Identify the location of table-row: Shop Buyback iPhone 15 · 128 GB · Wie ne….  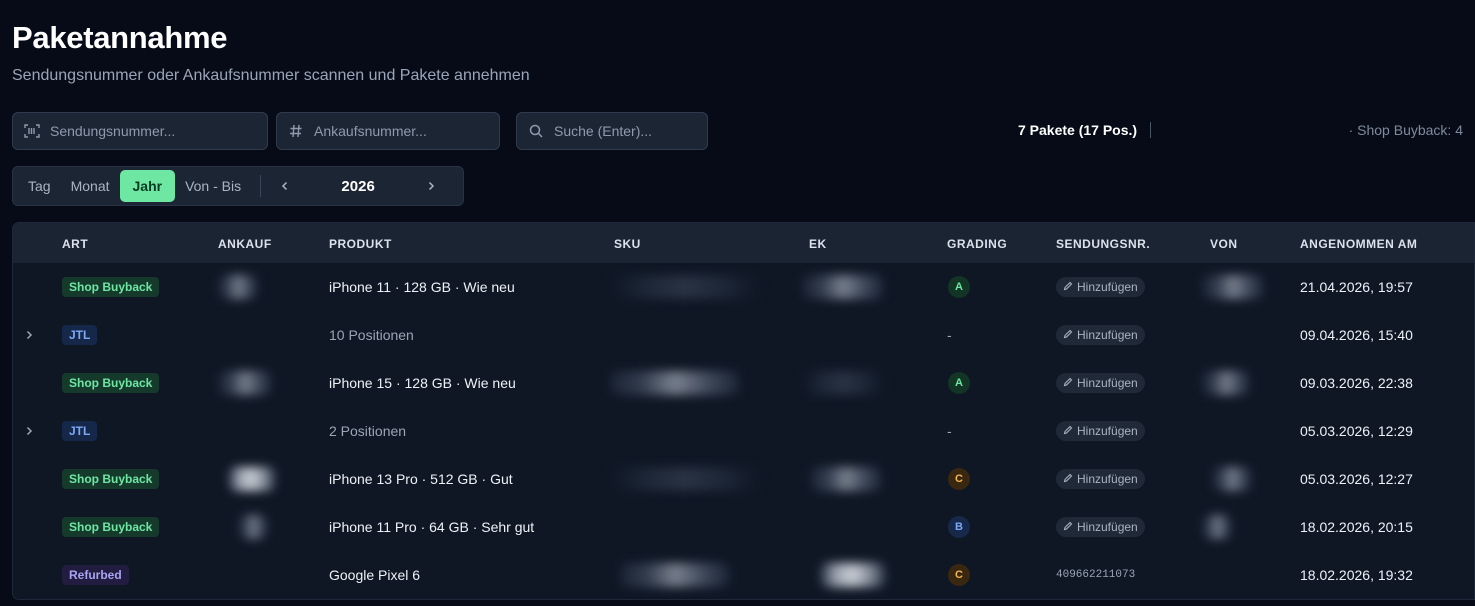
(743, 383).